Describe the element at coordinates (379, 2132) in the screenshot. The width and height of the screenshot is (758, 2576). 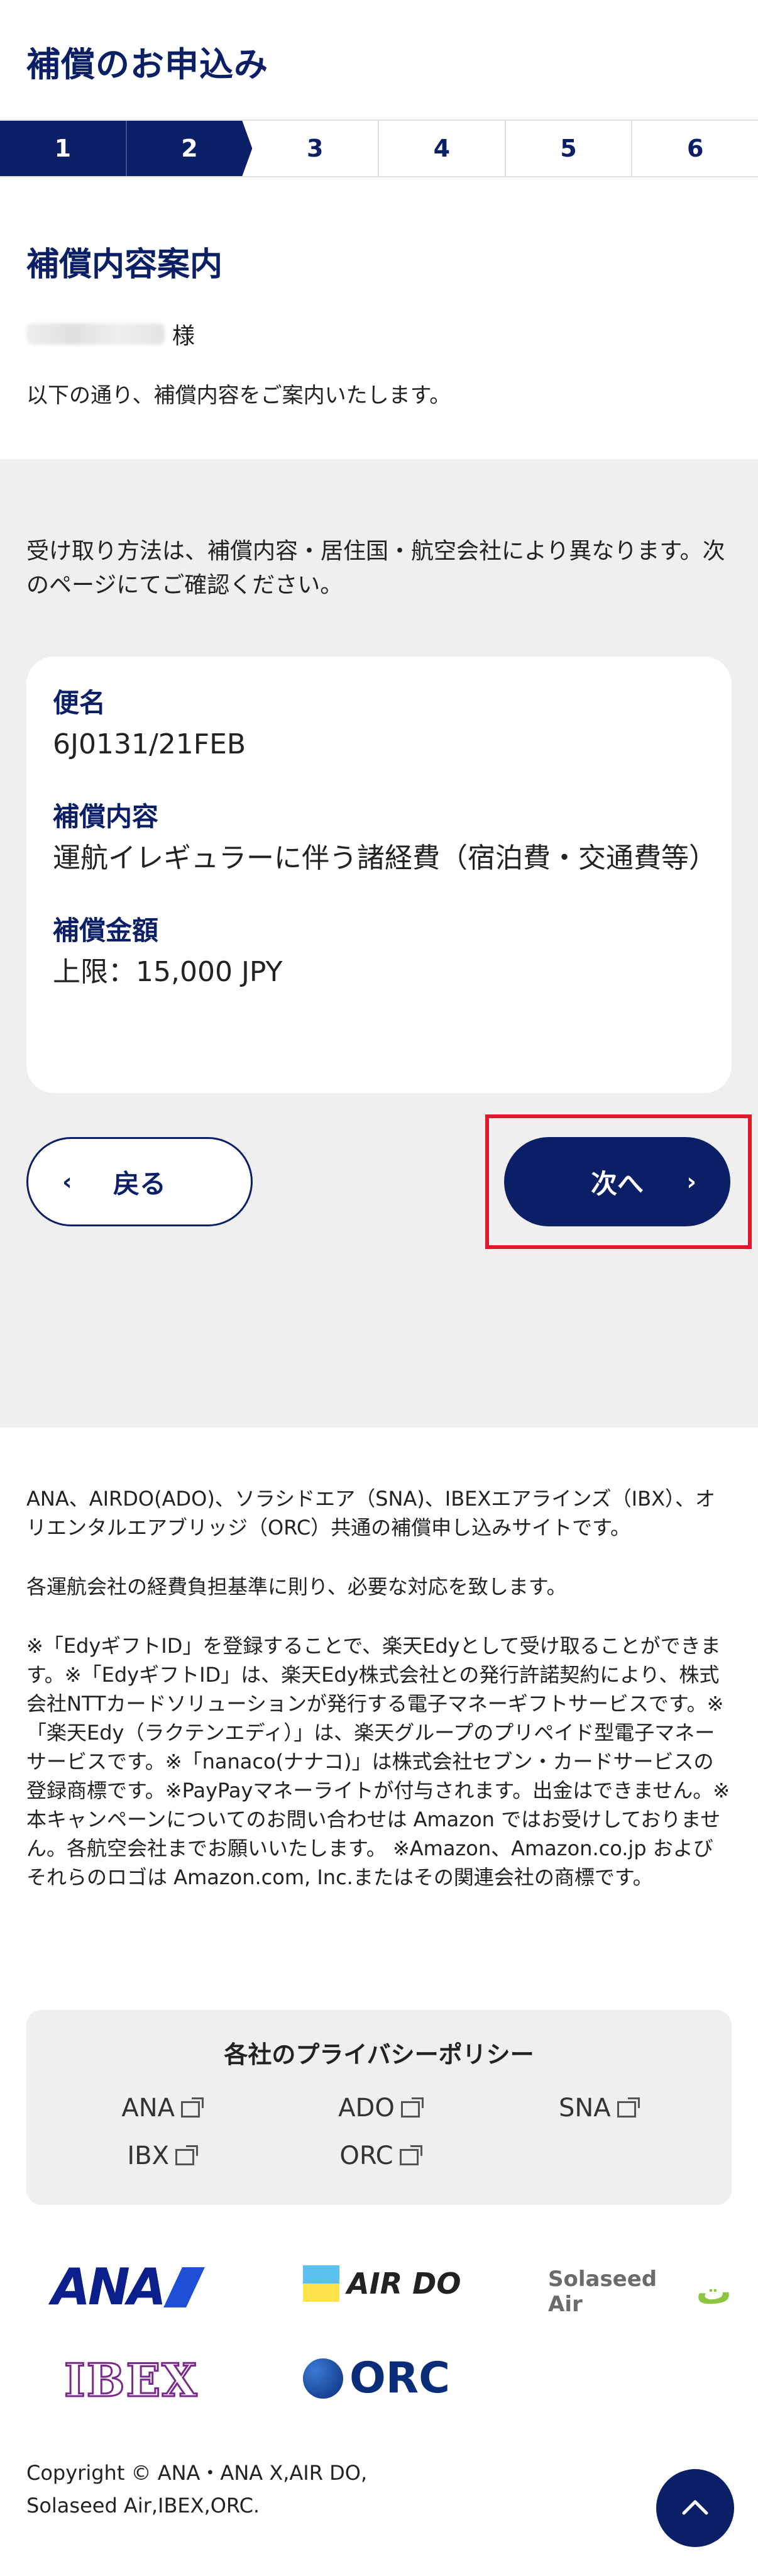
I see `privacy-links: ANA ADO SNA IBX ORC` at that location.